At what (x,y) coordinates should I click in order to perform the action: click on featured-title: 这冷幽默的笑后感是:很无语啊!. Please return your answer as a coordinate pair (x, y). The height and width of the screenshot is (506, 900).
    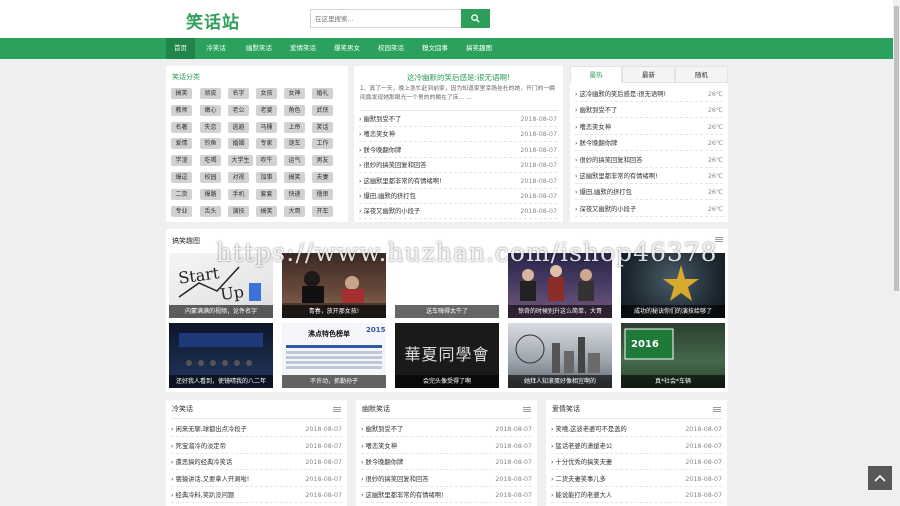
    Looking at the image, I should click on (458, 77).